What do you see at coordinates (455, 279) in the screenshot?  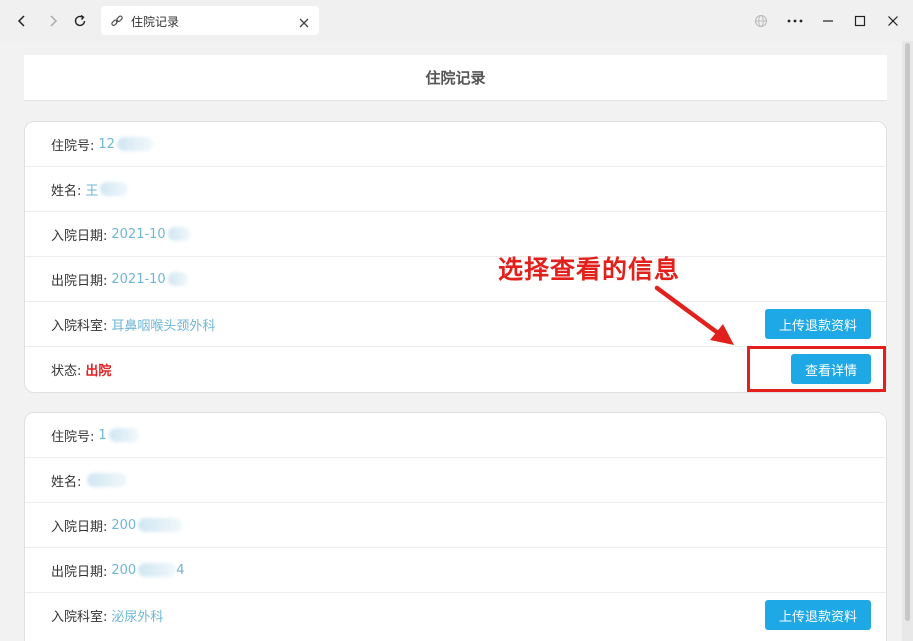 I see `discharge-date-row: 出院日期: 2021-10` at bounding box center [455, 279].